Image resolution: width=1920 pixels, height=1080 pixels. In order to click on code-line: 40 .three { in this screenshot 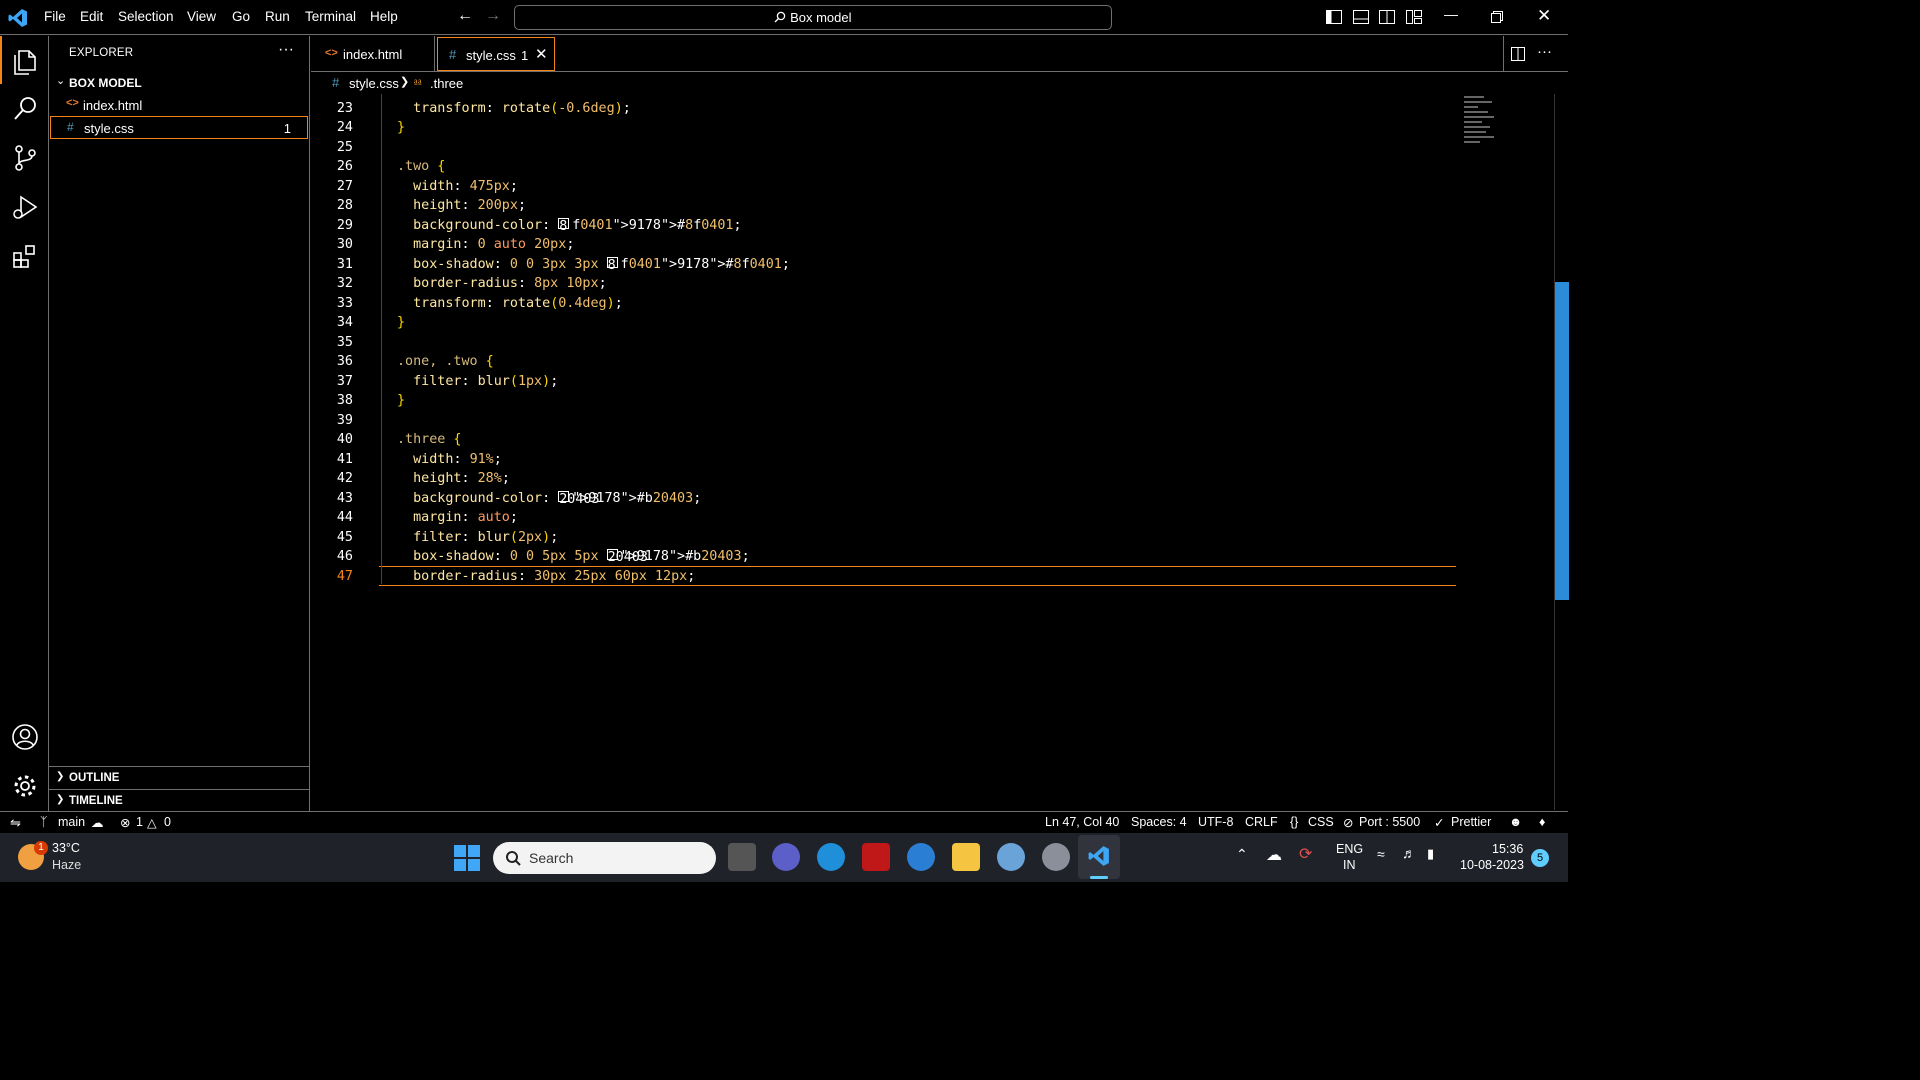, I will do `click(933, 442)`.